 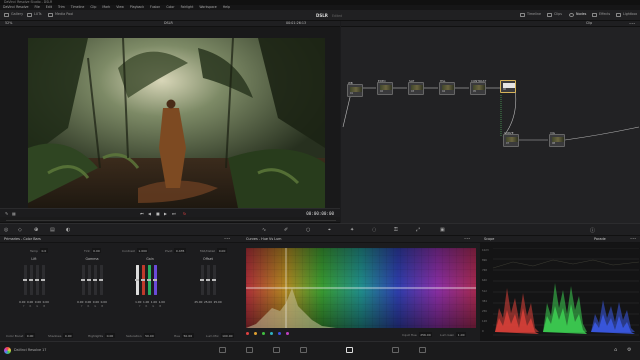 What do you see at coordinates (600, 239) in the screenshot?
I see `scope-mode-select: Parade` at bounding box center [600, 239].